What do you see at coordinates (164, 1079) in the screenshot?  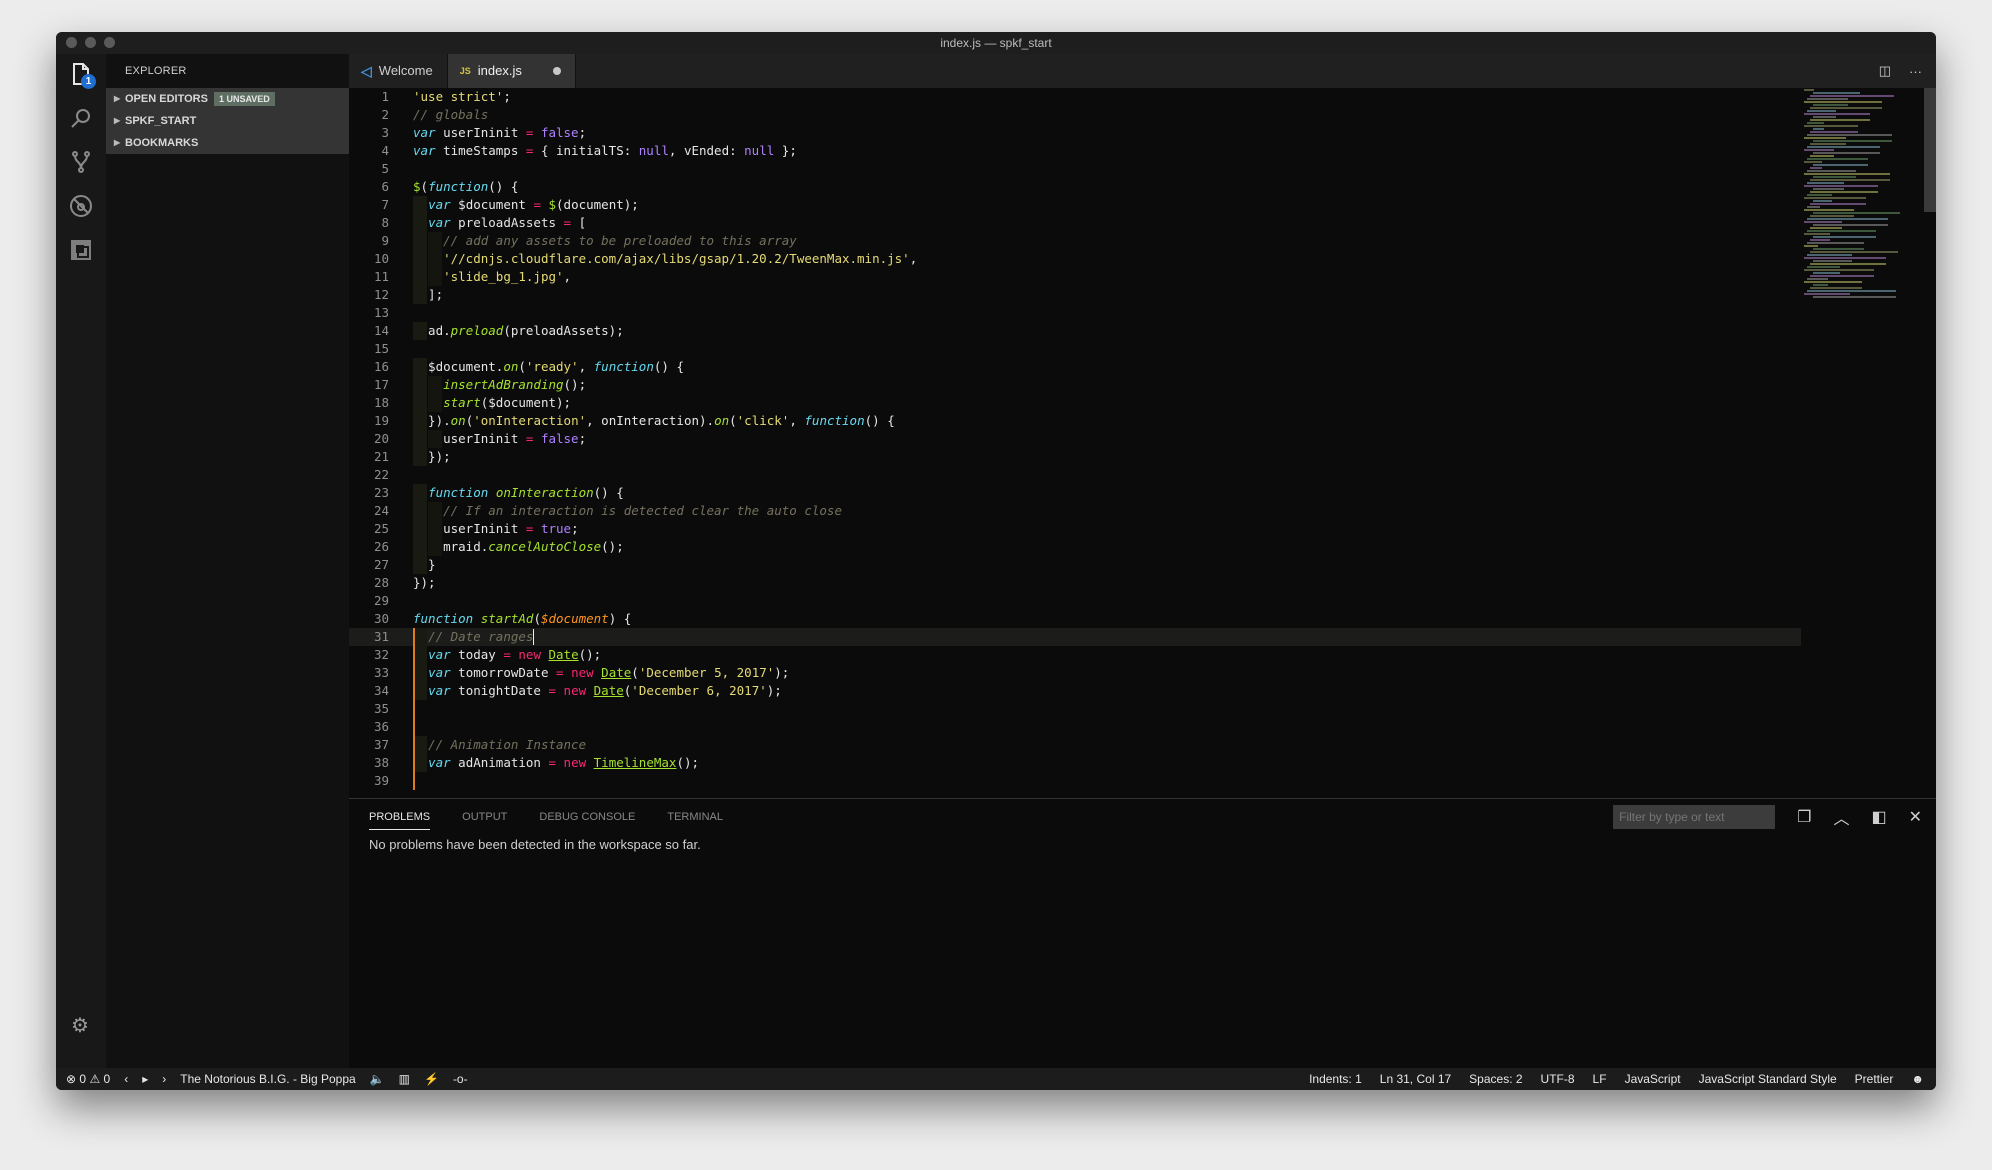 I see `next-track-icon: ›` at bounding box center [164, 1079].